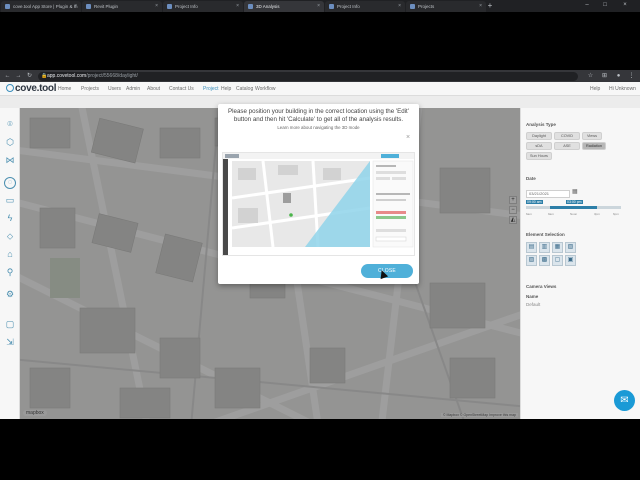  Describe the element at coordinates (114, 89) in the screenshot. I see `nav-users: Users` at that location.